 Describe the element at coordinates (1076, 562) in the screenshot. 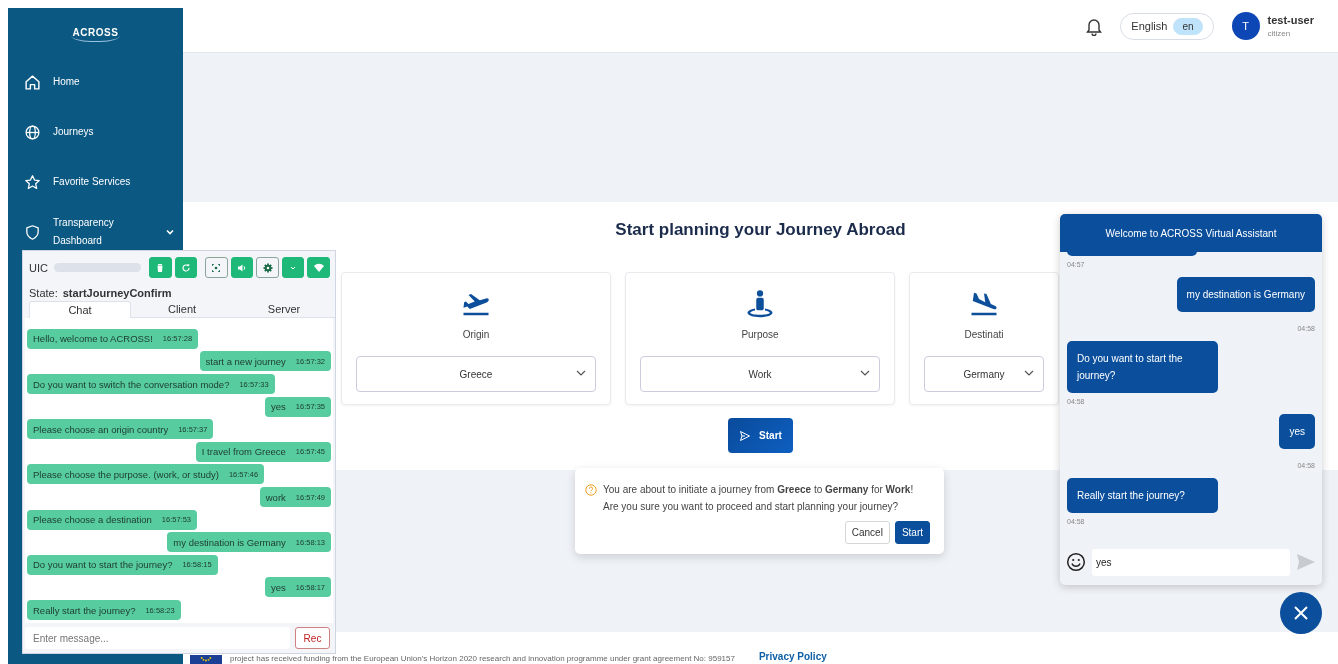

I see `emoji-icon` at that location.